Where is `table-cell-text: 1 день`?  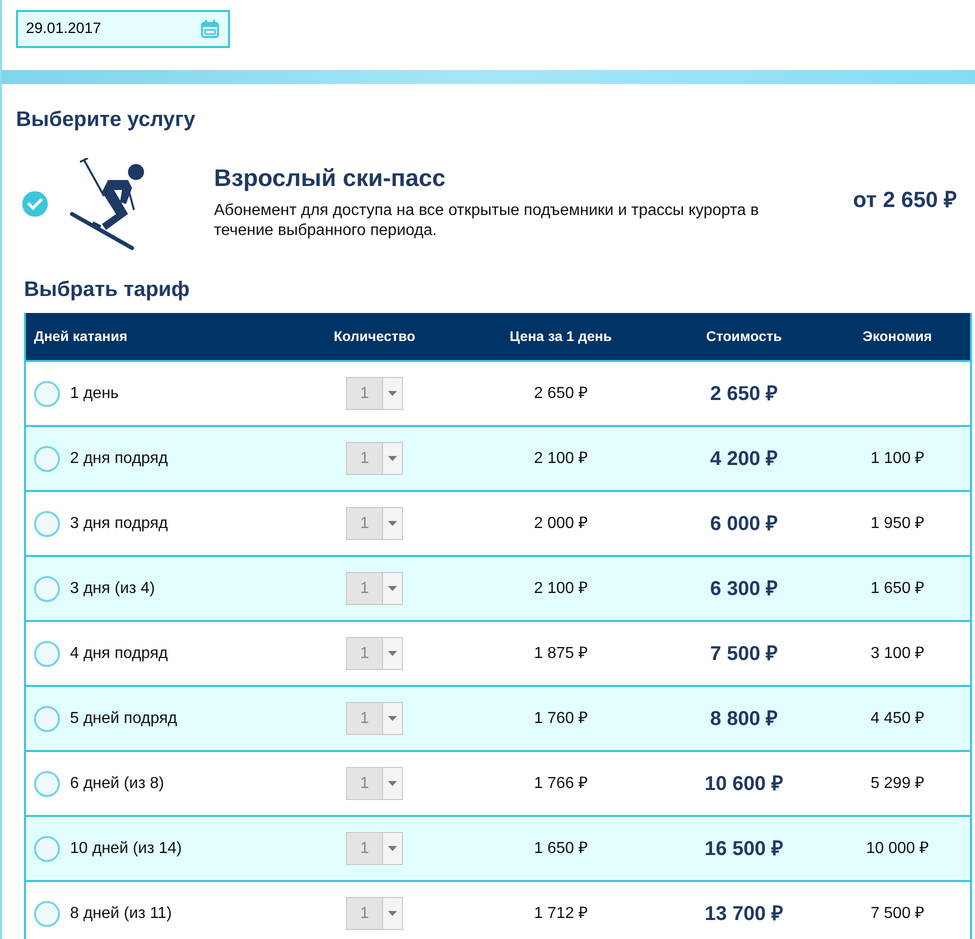 table-cell-text: 1 день is located at coordinates (94, 394).